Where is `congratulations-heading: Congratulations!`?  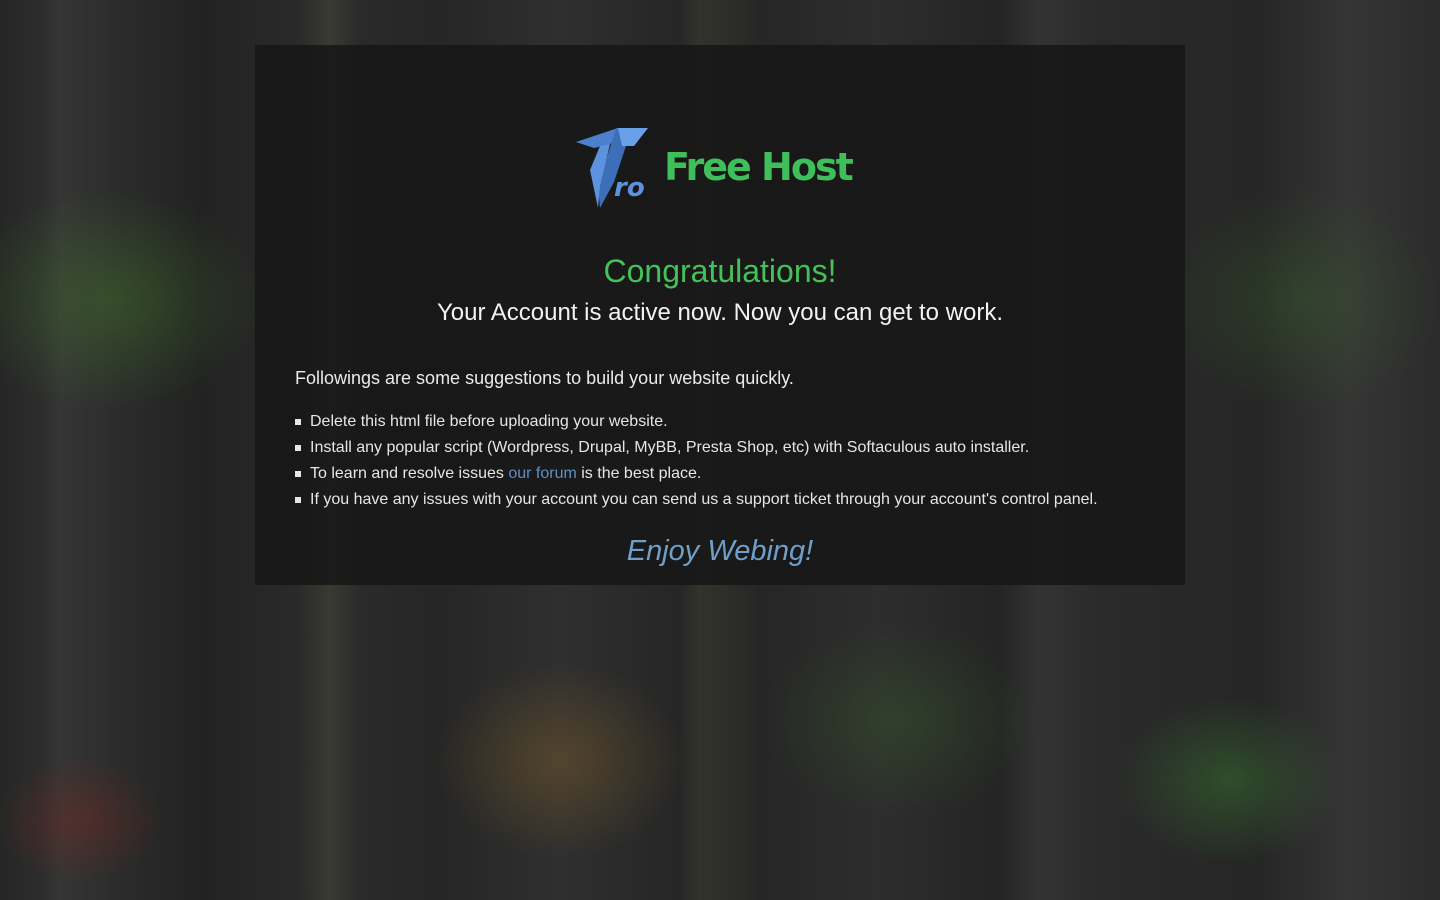
congratulations-heading: Congratulations! is located at coordinates (720, 271).